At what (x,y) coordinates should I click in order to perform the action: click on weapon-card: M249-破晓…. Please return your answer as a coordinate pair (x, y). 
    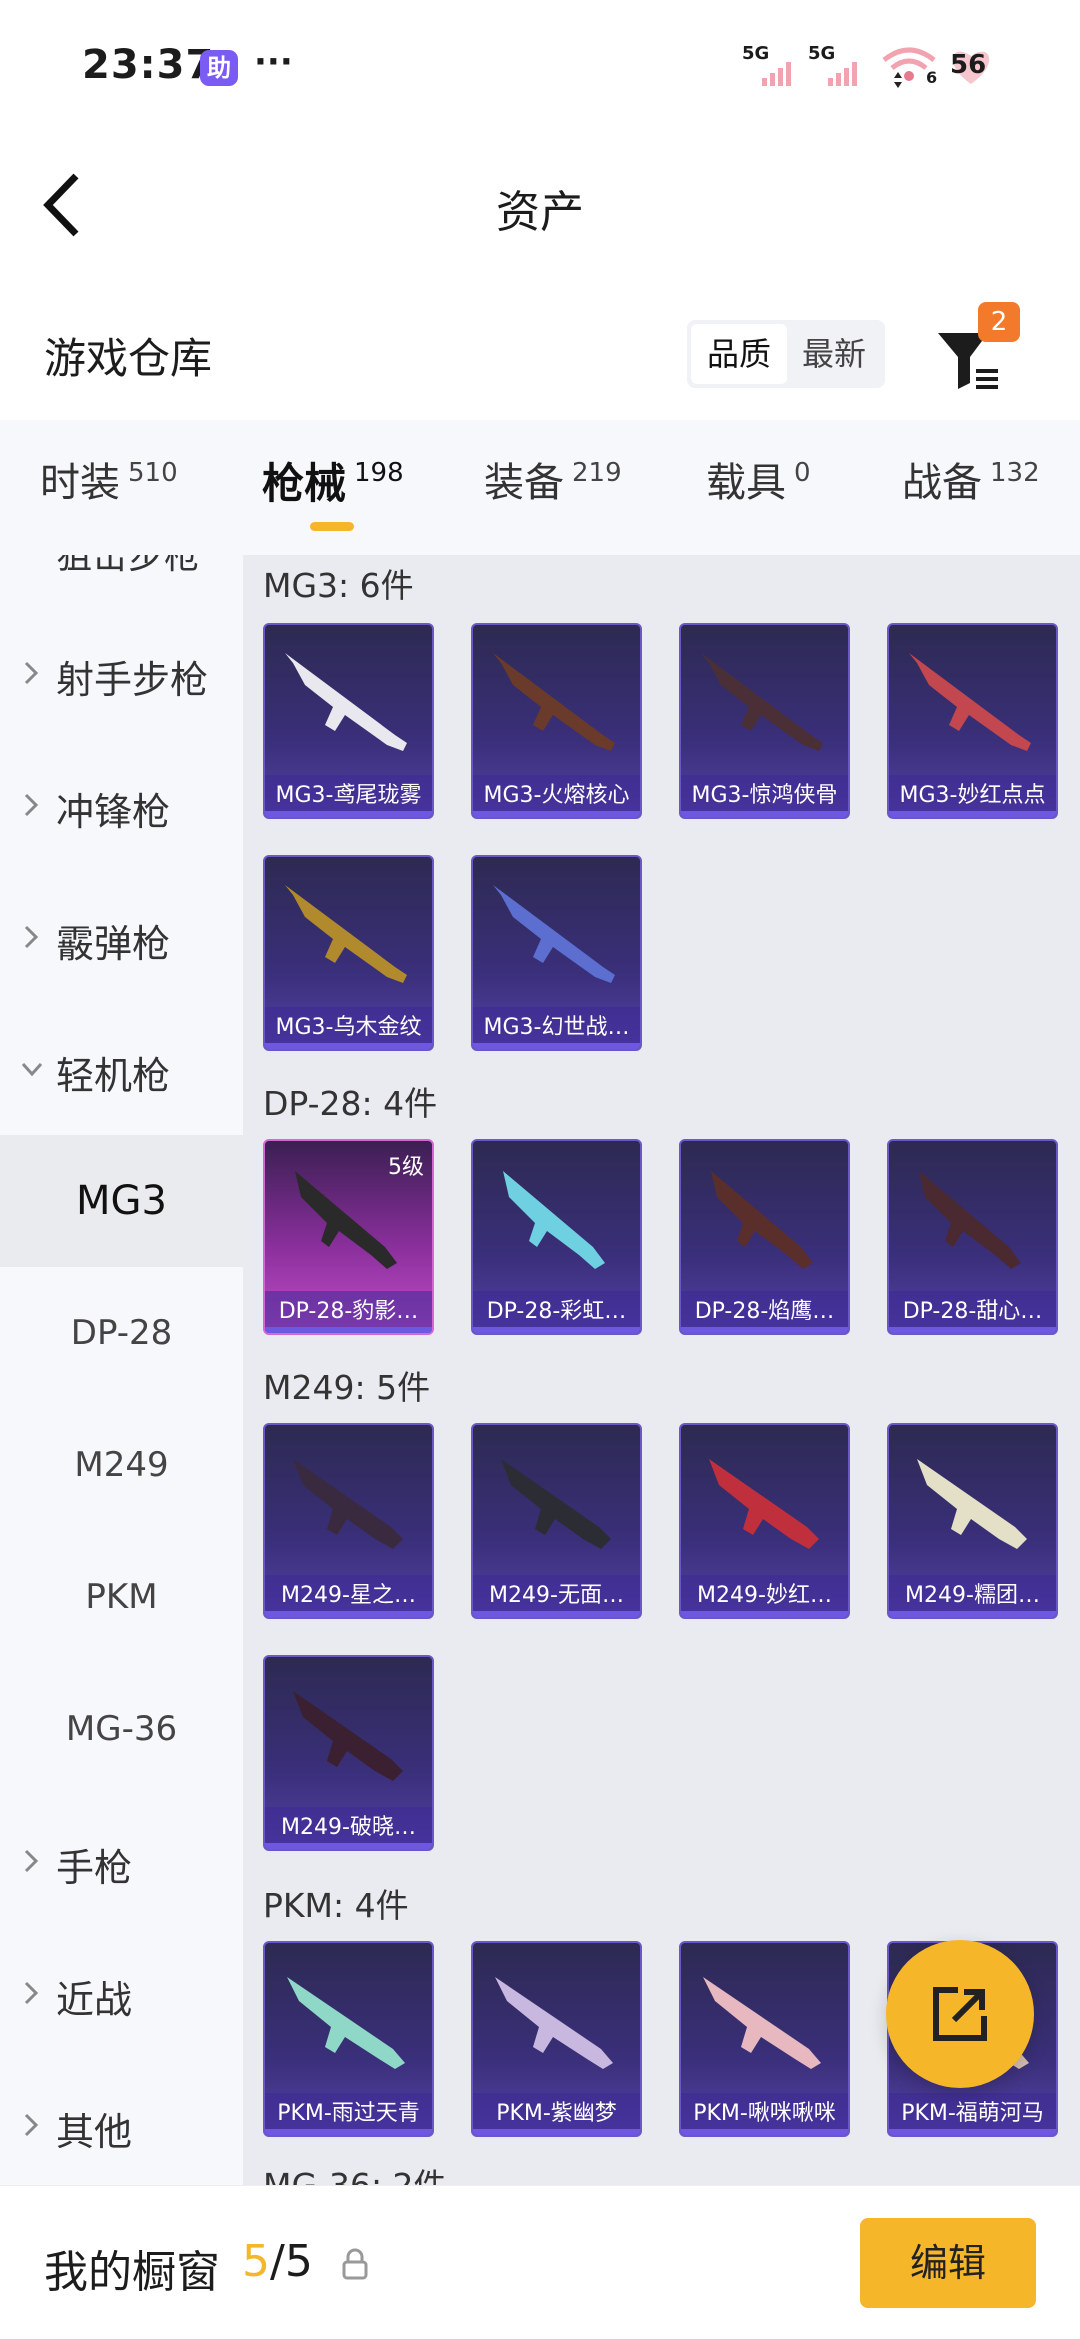
    Looking at the image, I should click on (348, 1753).